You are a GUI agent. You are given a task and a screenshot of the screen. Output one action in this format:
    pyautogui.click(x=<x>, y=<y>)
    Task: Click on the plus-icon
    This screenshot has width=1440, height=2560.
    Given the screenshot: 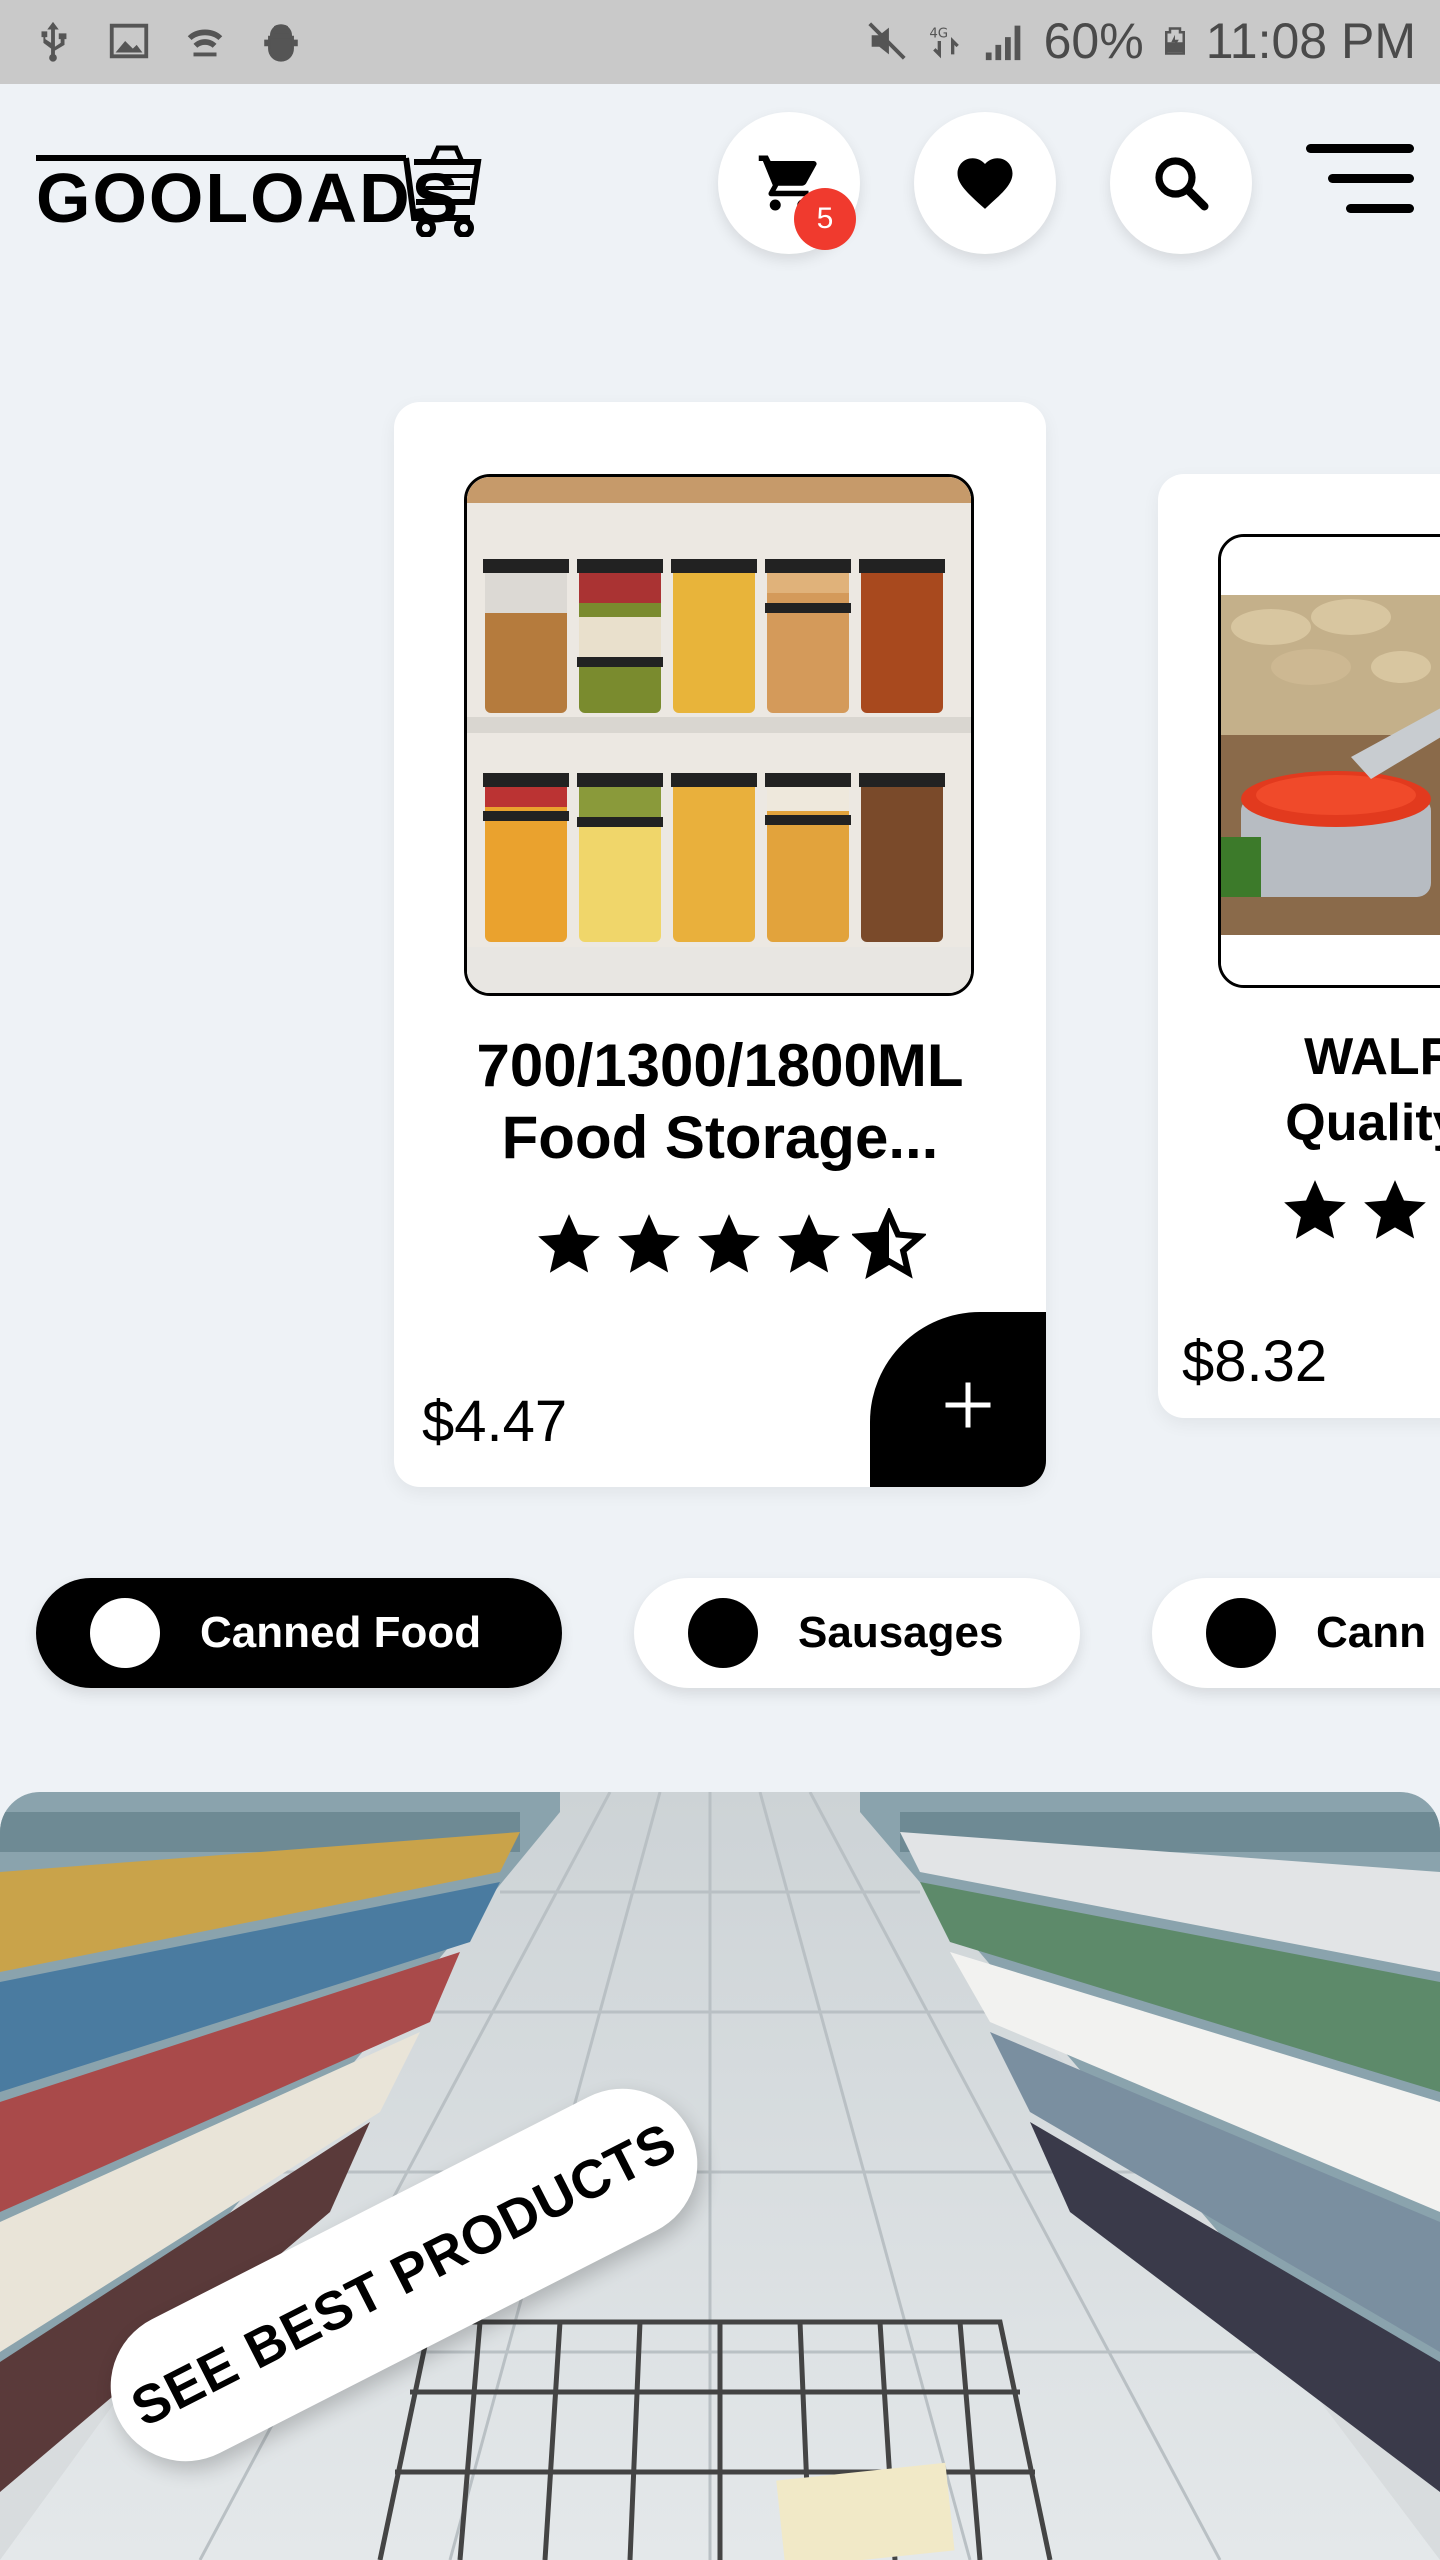 What is the action you would take?
    pyautogui.click(x=968, y=1404)
    